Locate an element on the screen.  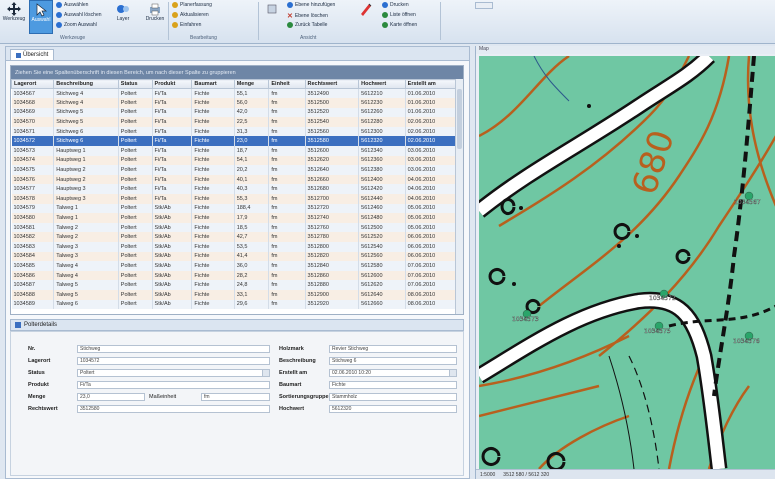
menge-field: 23,0 is located at coordinates (111, 397).